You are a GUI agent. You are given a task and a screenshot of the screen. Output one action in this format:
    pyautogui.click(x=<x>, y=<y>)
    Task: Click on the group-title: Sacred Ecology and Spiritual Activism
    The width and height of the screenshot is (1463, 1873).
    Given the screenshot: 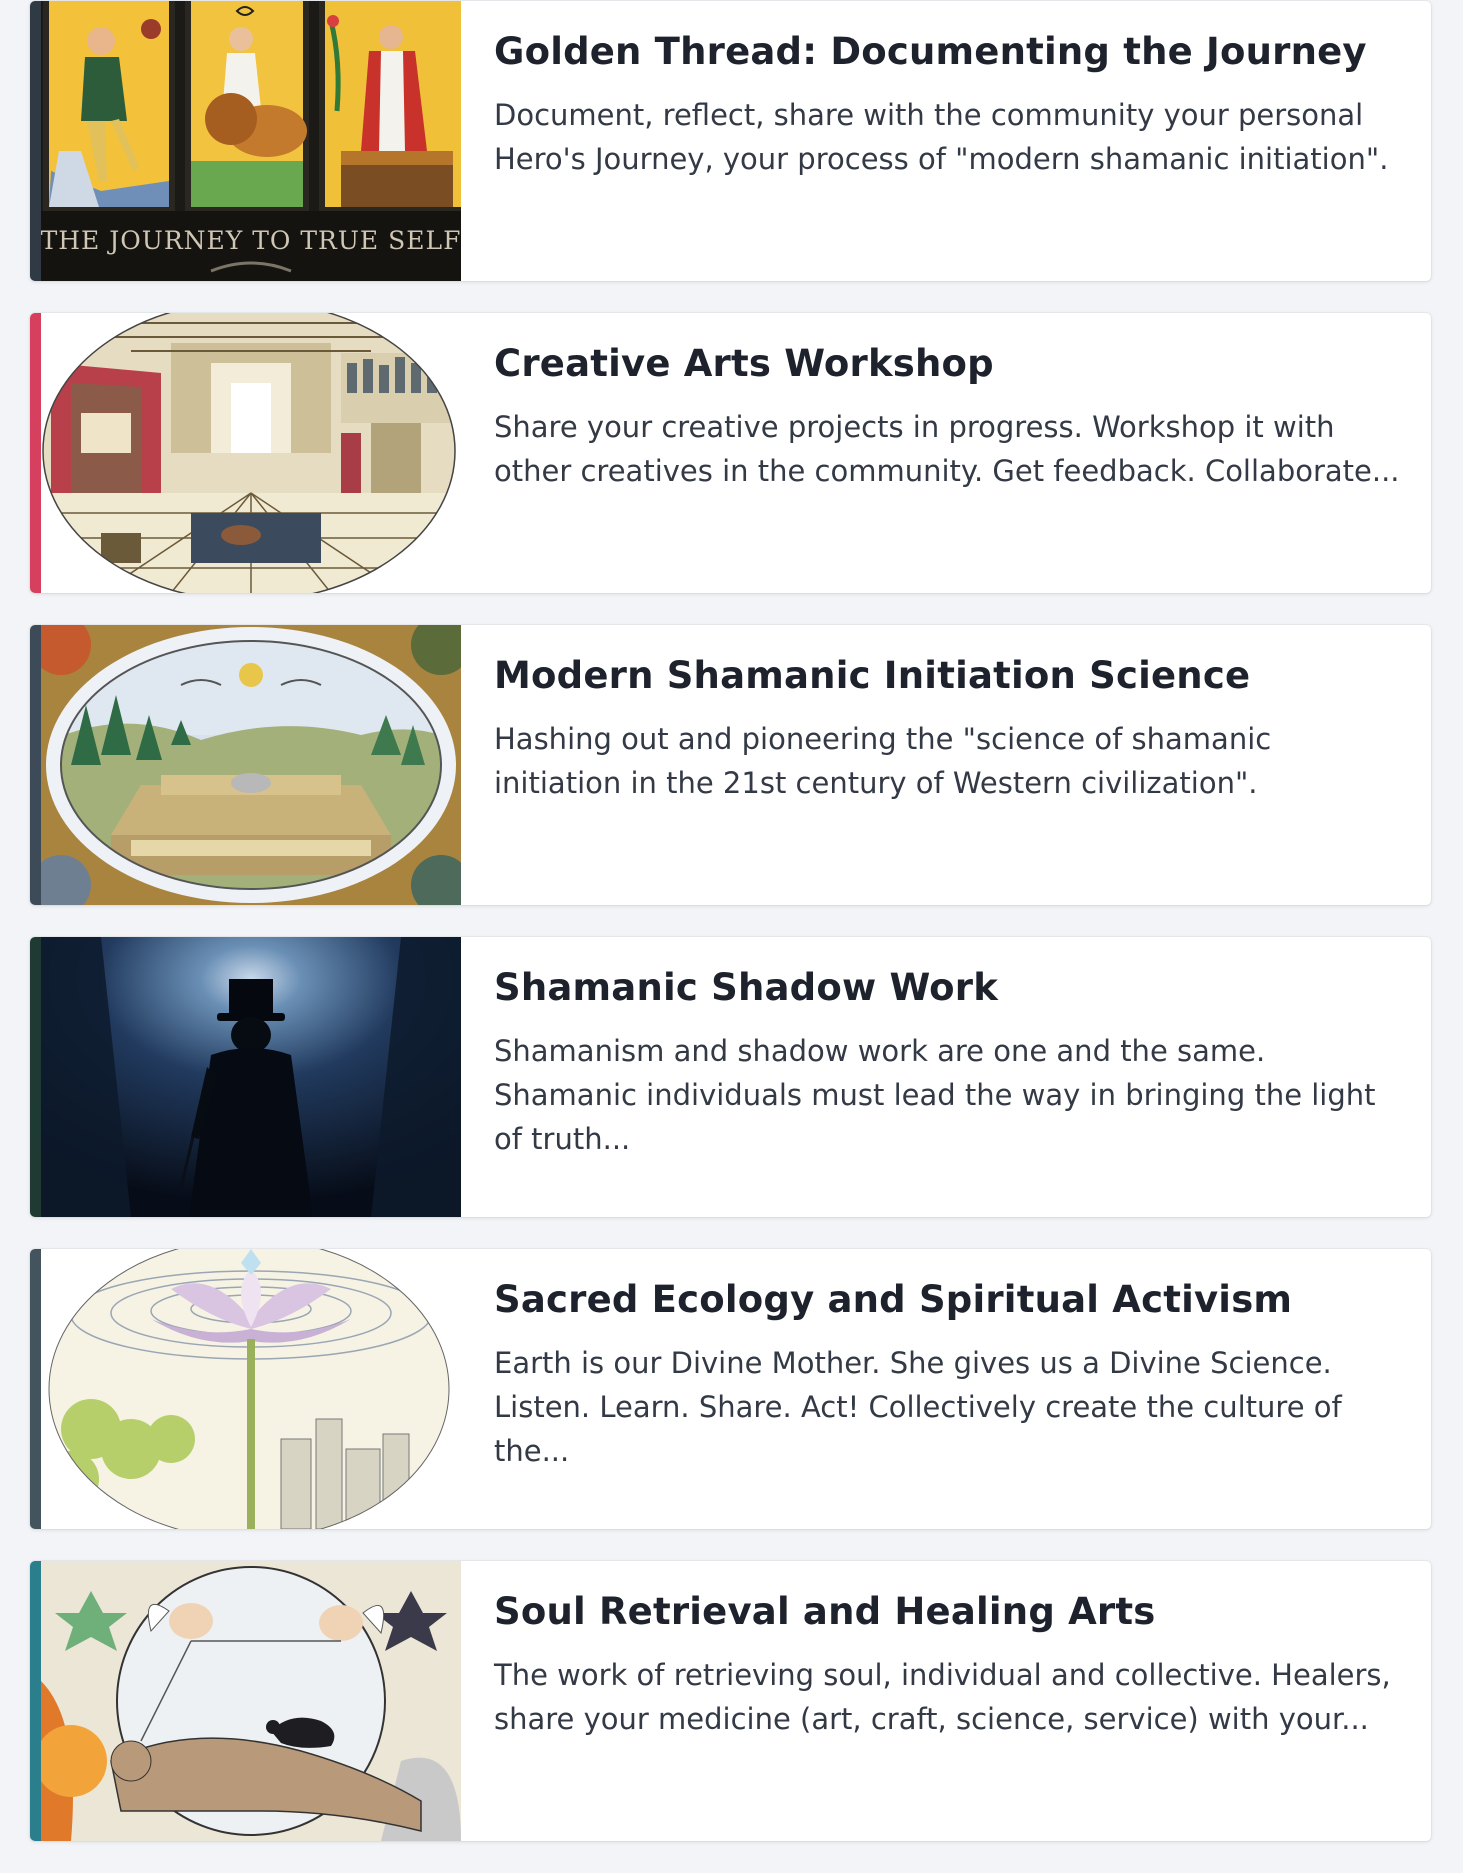 What is the action you would take?
    pyautogui.click(x=947, y=1300)
    